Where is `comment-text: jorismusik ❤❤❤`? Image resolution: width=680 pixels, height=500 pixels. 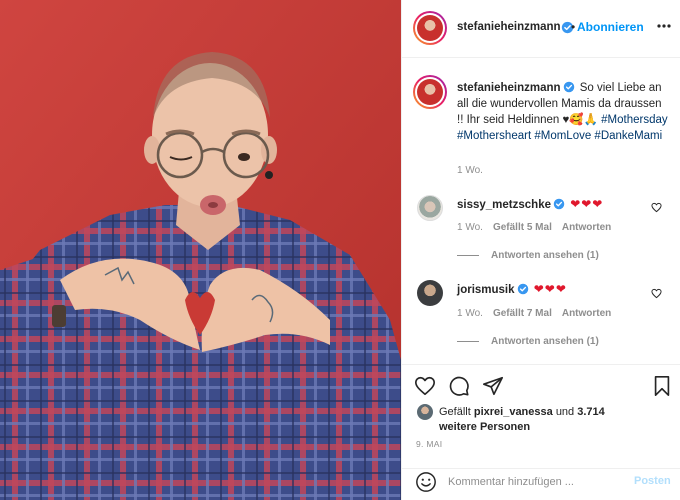 comment-text: jorismusik ❤❤❤ is located at coordinates (512, 289).